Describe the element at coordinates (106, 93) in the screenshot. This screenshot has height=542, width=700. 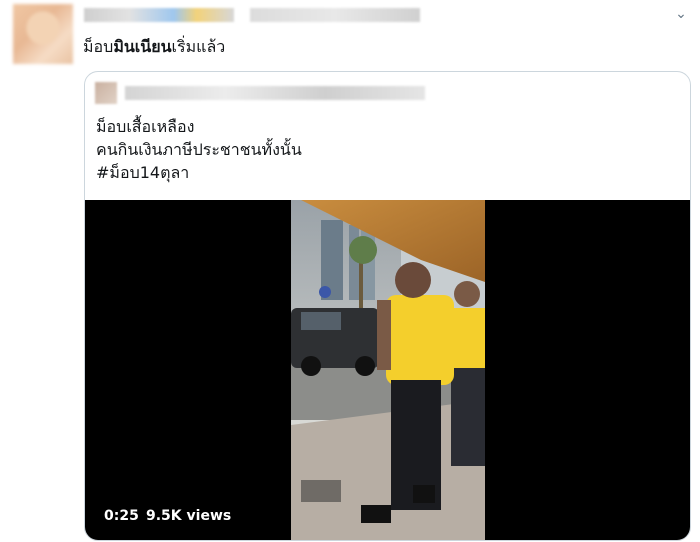
I see `quoted-avatar` at that location.